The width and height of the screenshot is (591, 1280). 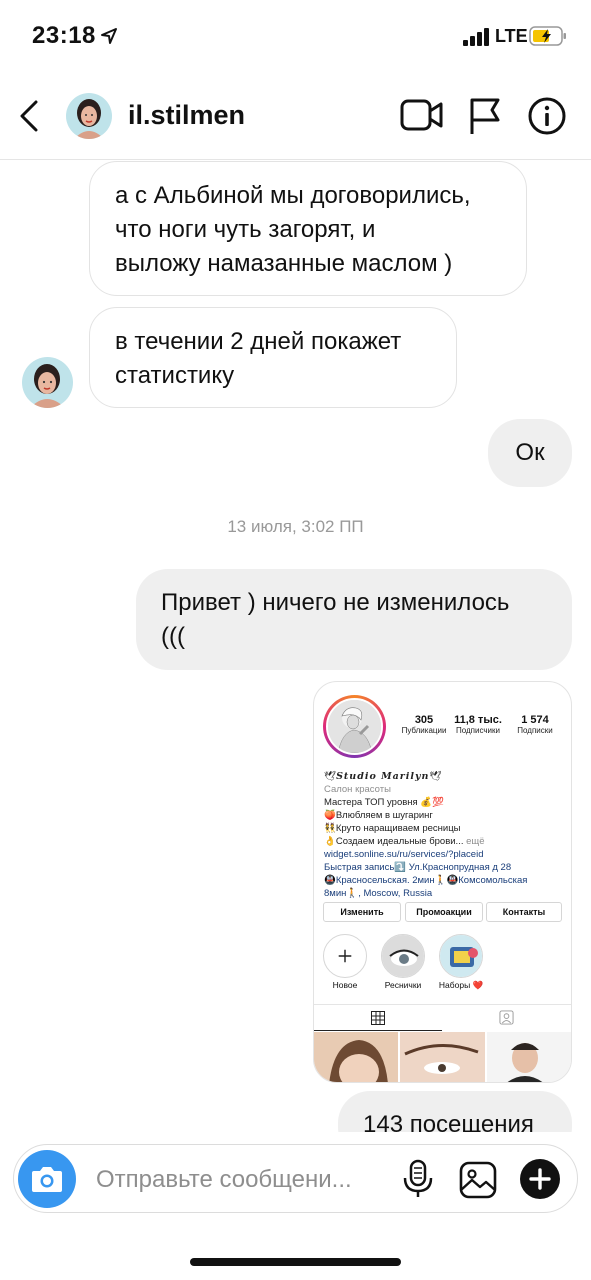 I want to click on bio-line-wrap: 👌Создаем идеальные брови... ещё, so click(x=445, y=841).